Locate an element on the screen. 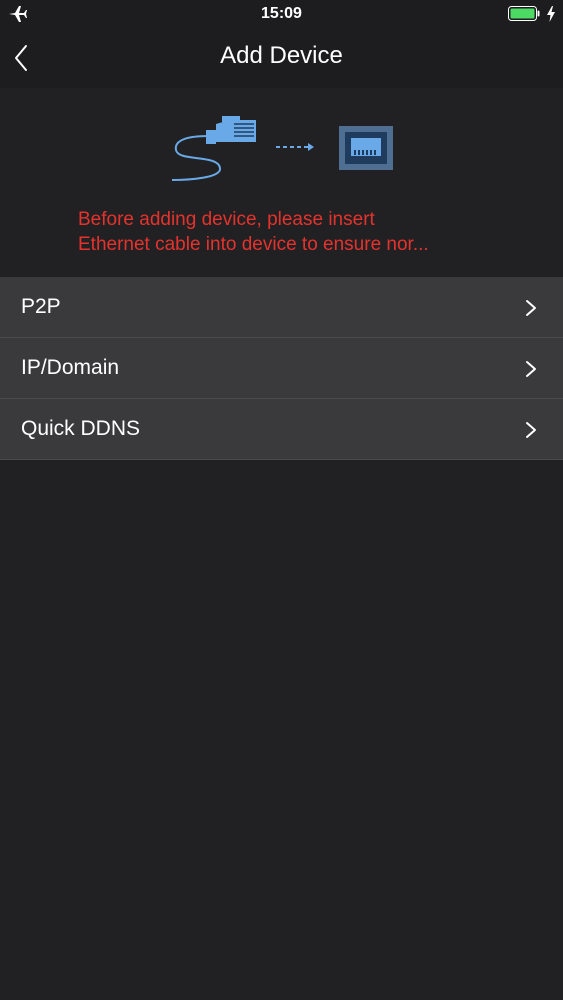 This screenshot has height=1000, width=563. battery-icon is located at coordinates (524, 13).